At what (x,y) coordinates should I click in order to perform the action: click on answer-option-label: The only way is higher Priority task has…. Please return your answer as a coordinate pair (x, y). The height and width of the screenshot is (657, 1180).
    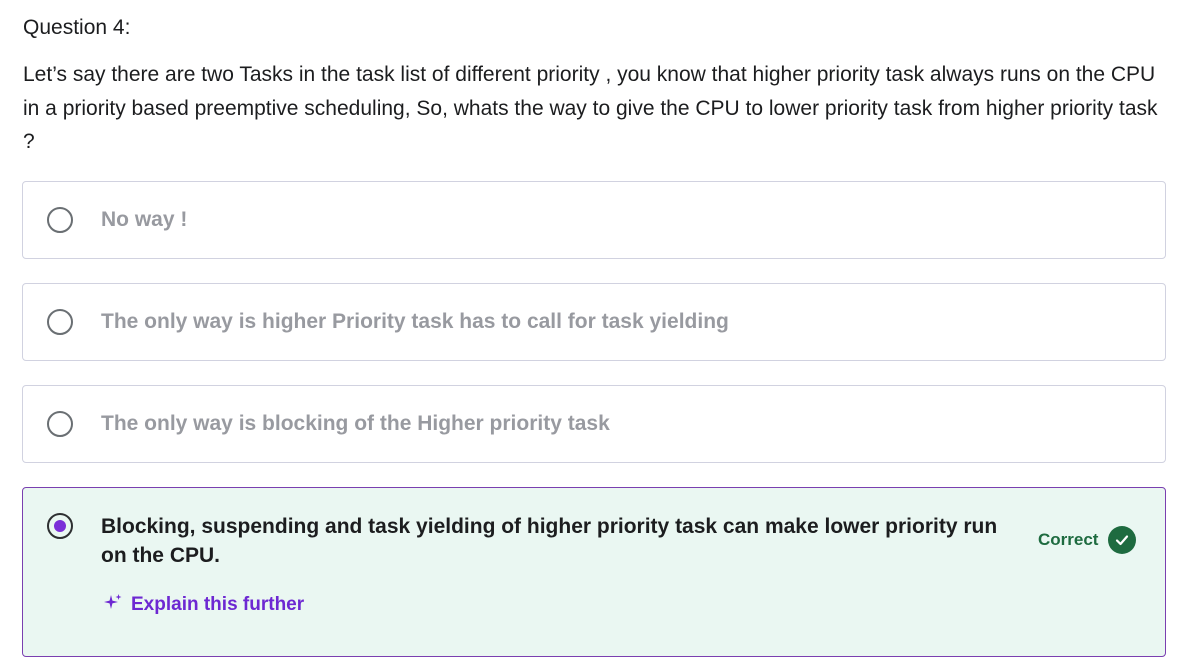
    Looking at the image, I should click on (415, 321).